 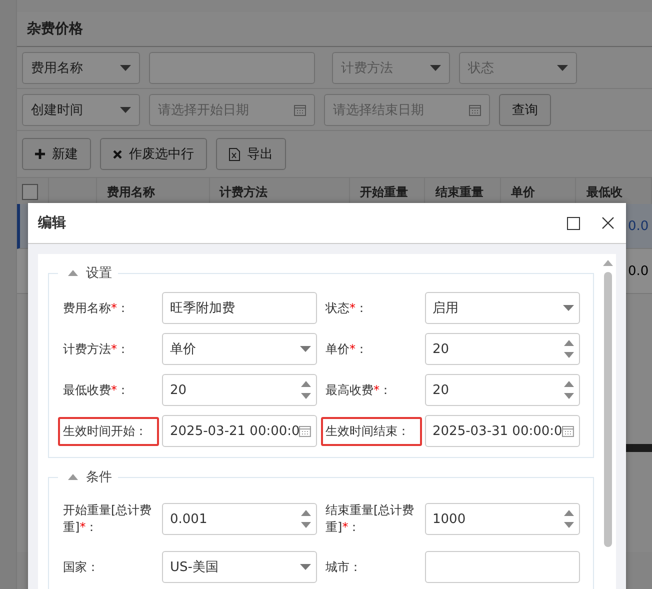 What do you see at coordinates (81, 567) in the screenshot?
I see `field-label: 国家：` at bounding box center [81, 567].